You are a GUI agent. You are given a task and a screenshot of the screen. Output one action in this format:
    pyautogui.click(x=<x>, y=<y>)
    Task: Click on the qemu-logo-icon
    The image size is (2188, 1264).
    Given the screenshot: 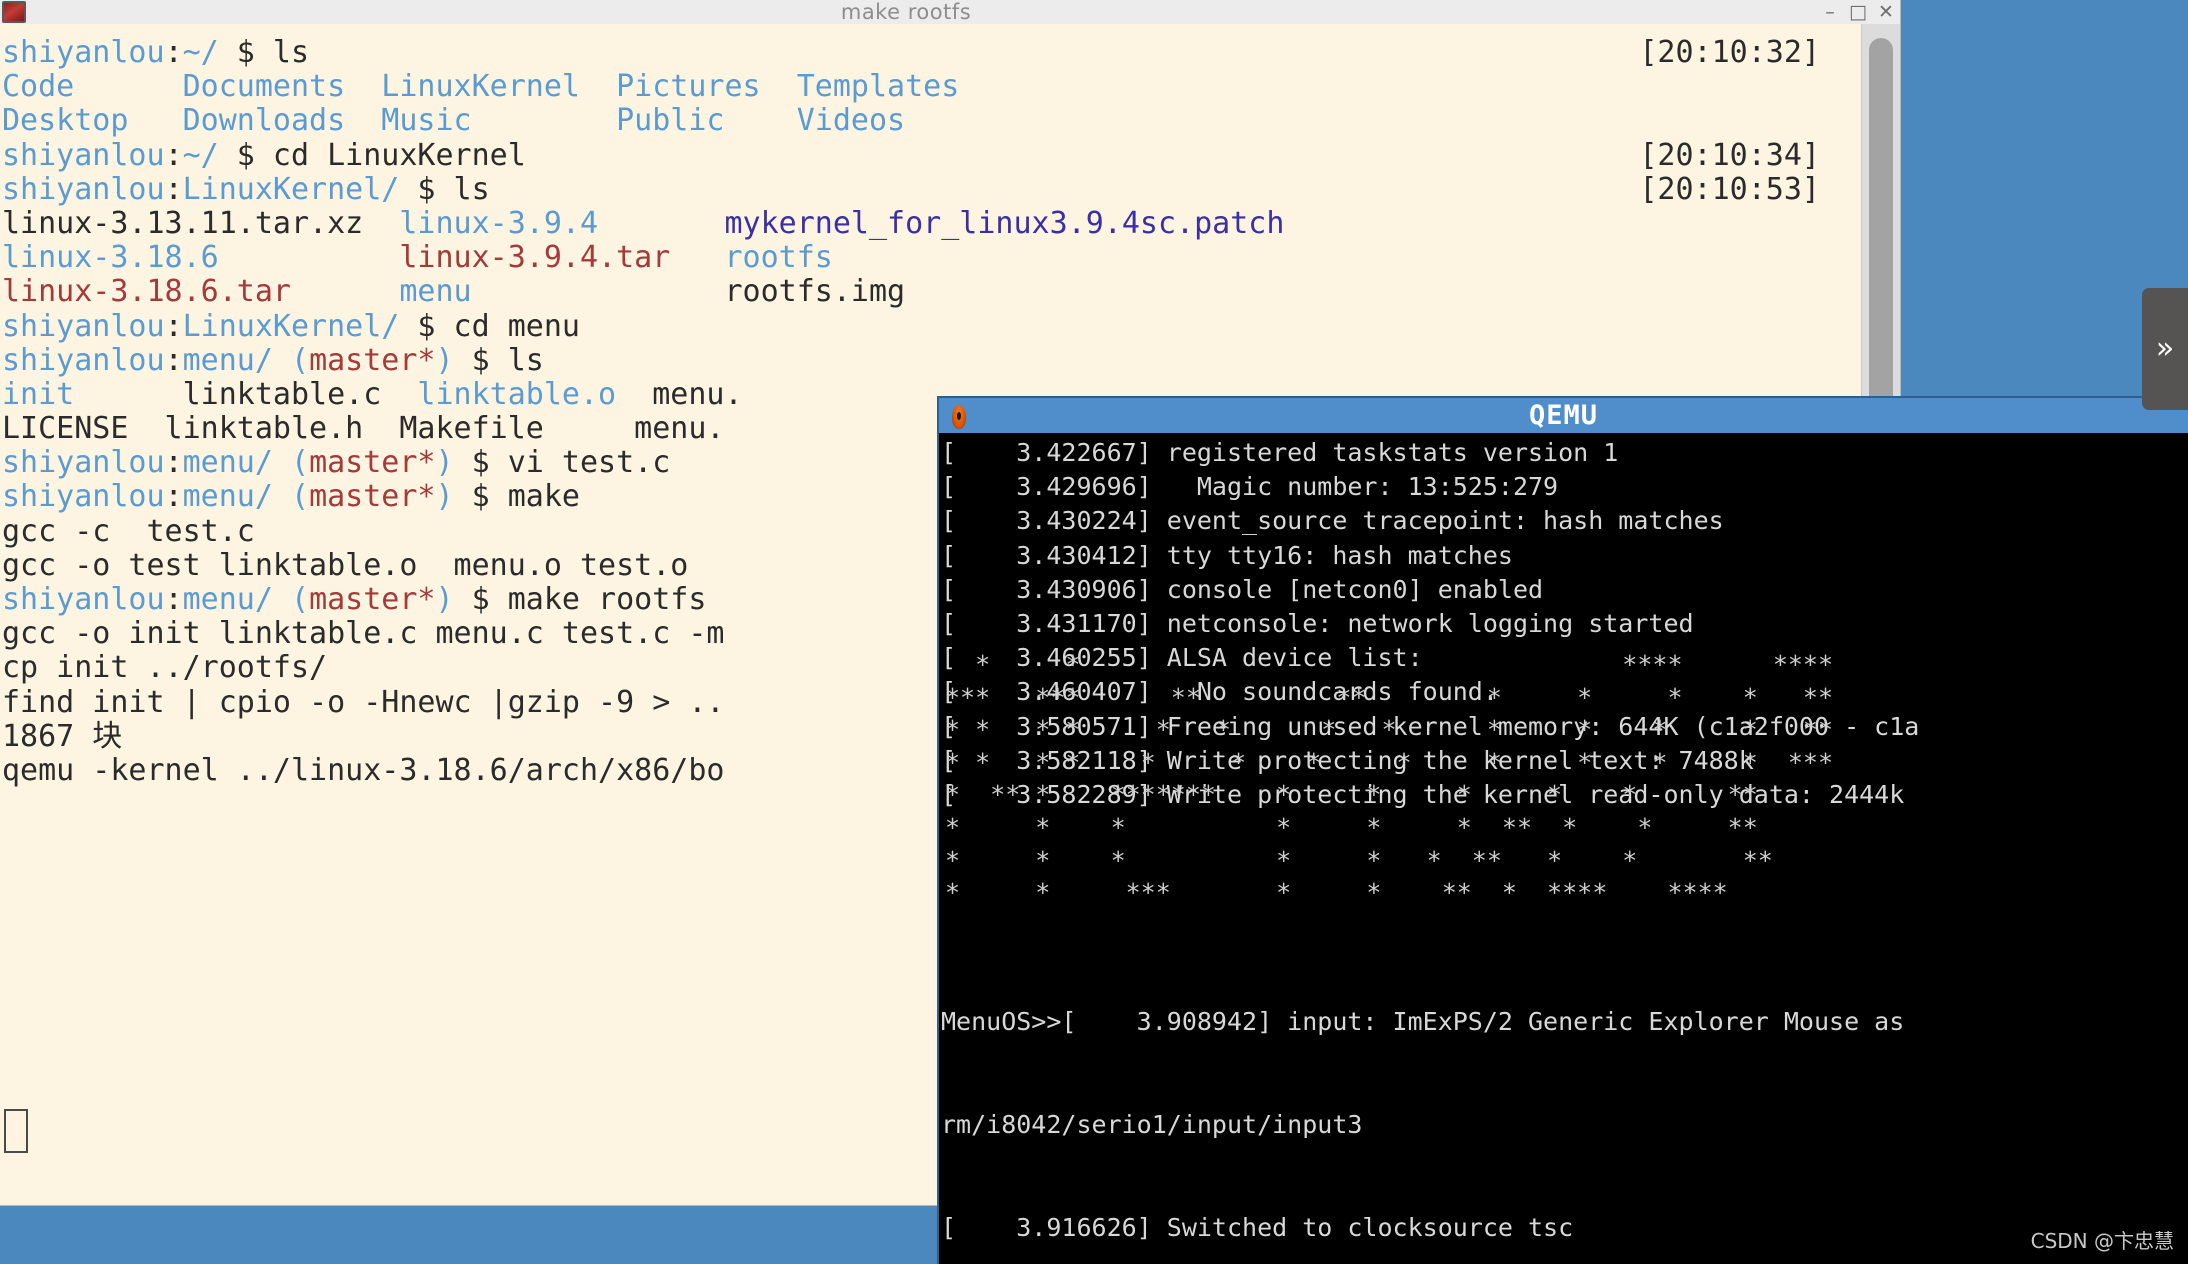 What is the action you would take?
    pyautogui.click(x=959, y=416)
    